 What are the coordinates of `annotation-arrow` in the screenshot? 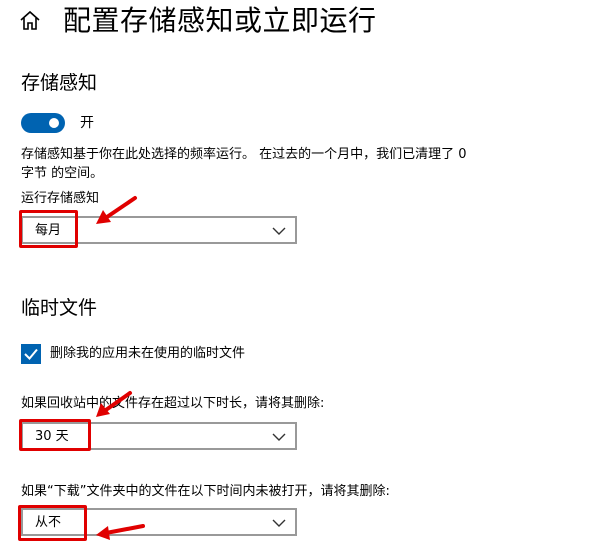 It's located at (120, 532).